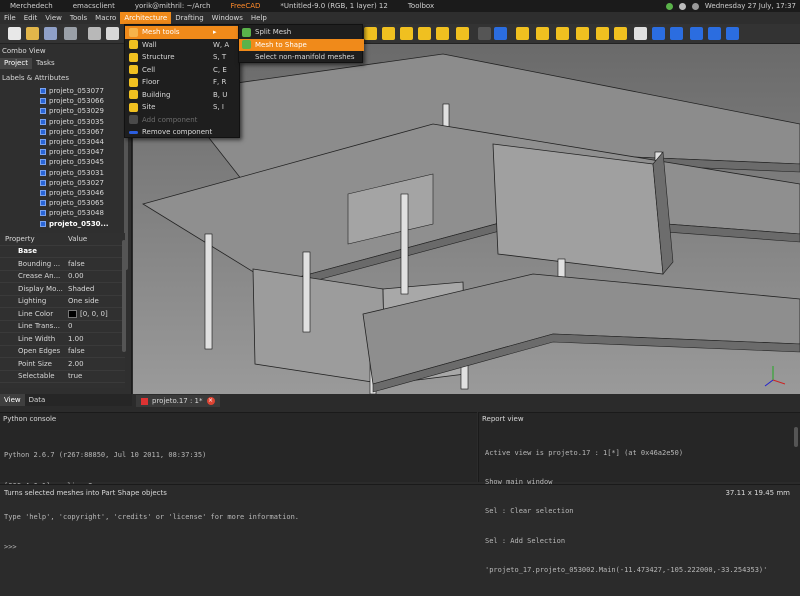  What do you see at coordinates (424, 33) in the screenshot?
I see `view-top-icon` at bounding box center [424, 33].